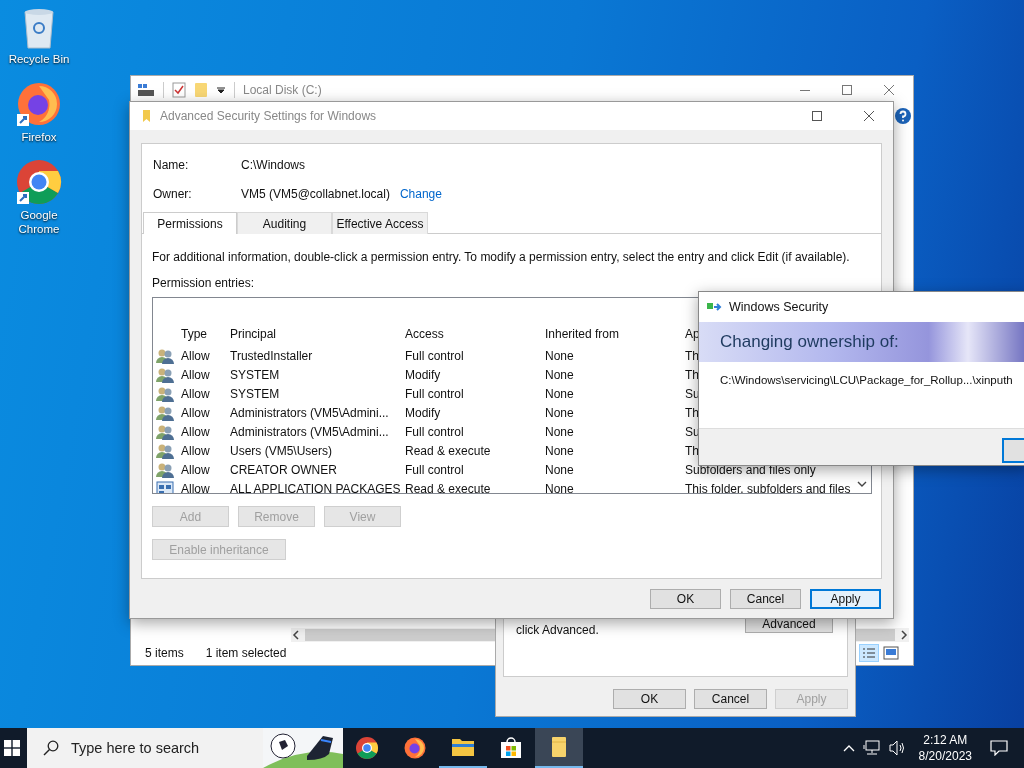 The width and height of the screenshot is (1024, 768). What do you see at coordinates (204, 283) in the screenshot?
I see `section-label: Permission entries:` at bounding box center [204, 283].